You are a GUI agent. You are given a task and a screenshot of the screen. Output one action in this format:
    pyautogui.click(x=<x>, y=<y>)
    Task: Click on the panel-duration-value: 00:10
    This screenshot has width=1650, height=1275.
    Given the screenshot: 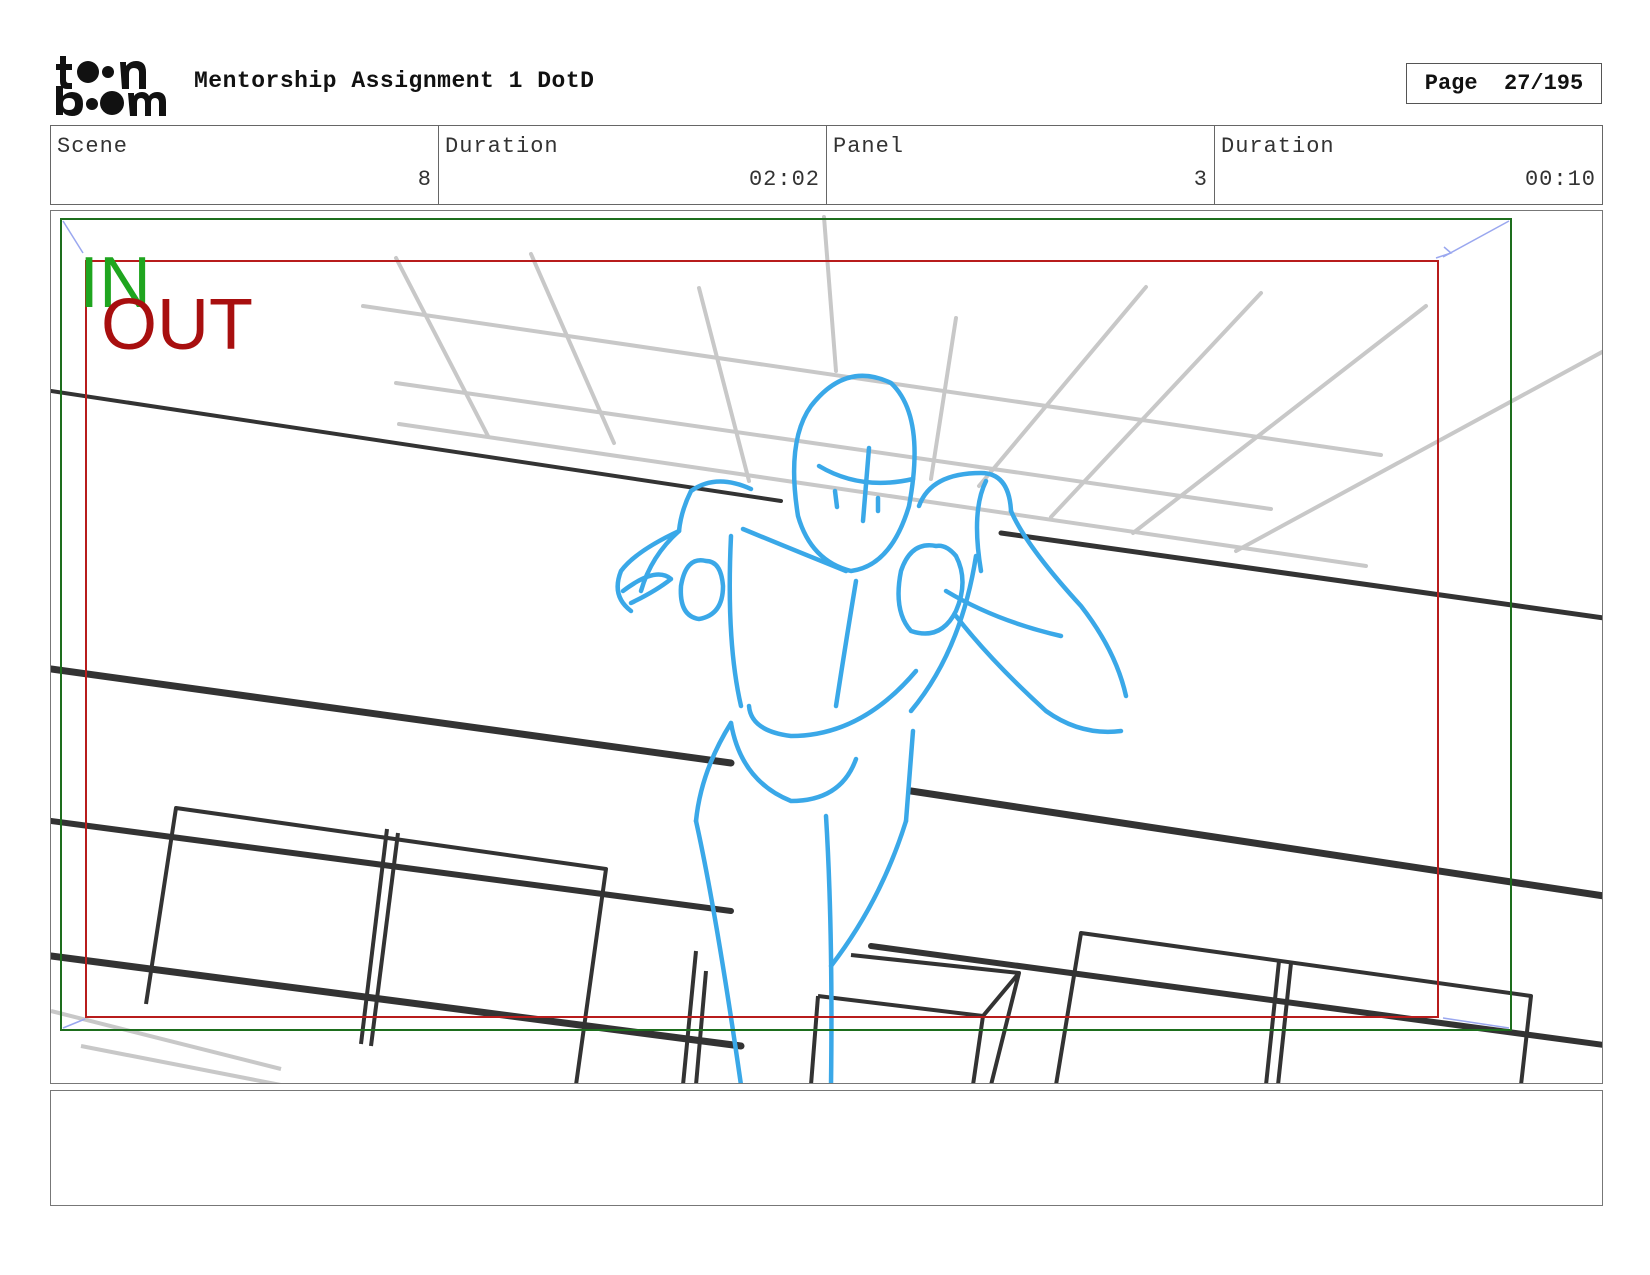 What is the action you would take?
    pyautogui.click(x=1560, y=179)
    